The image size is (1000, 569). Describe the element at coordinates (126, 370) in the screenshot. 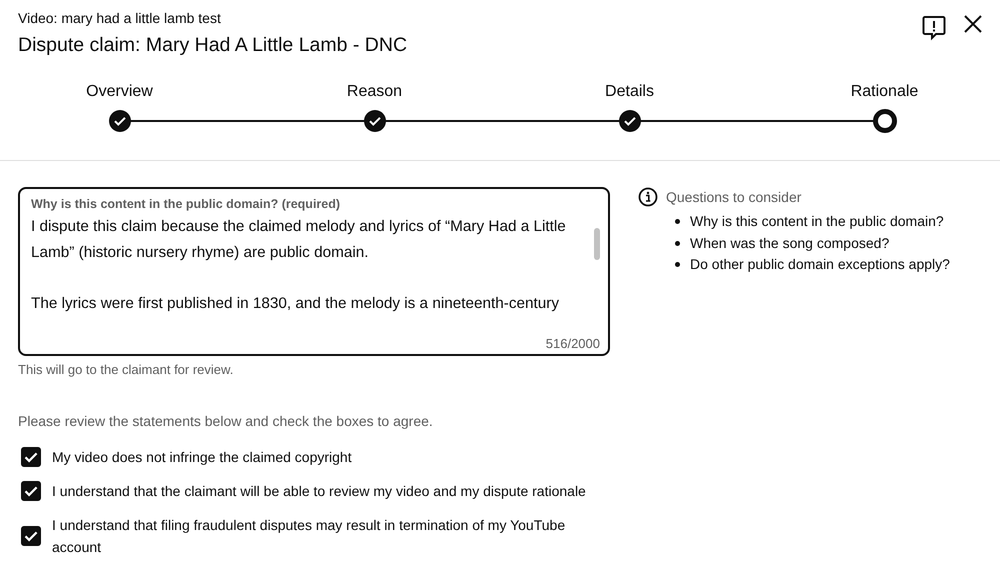

I see `helper-text: This will go to the claimant for review.` at that location.